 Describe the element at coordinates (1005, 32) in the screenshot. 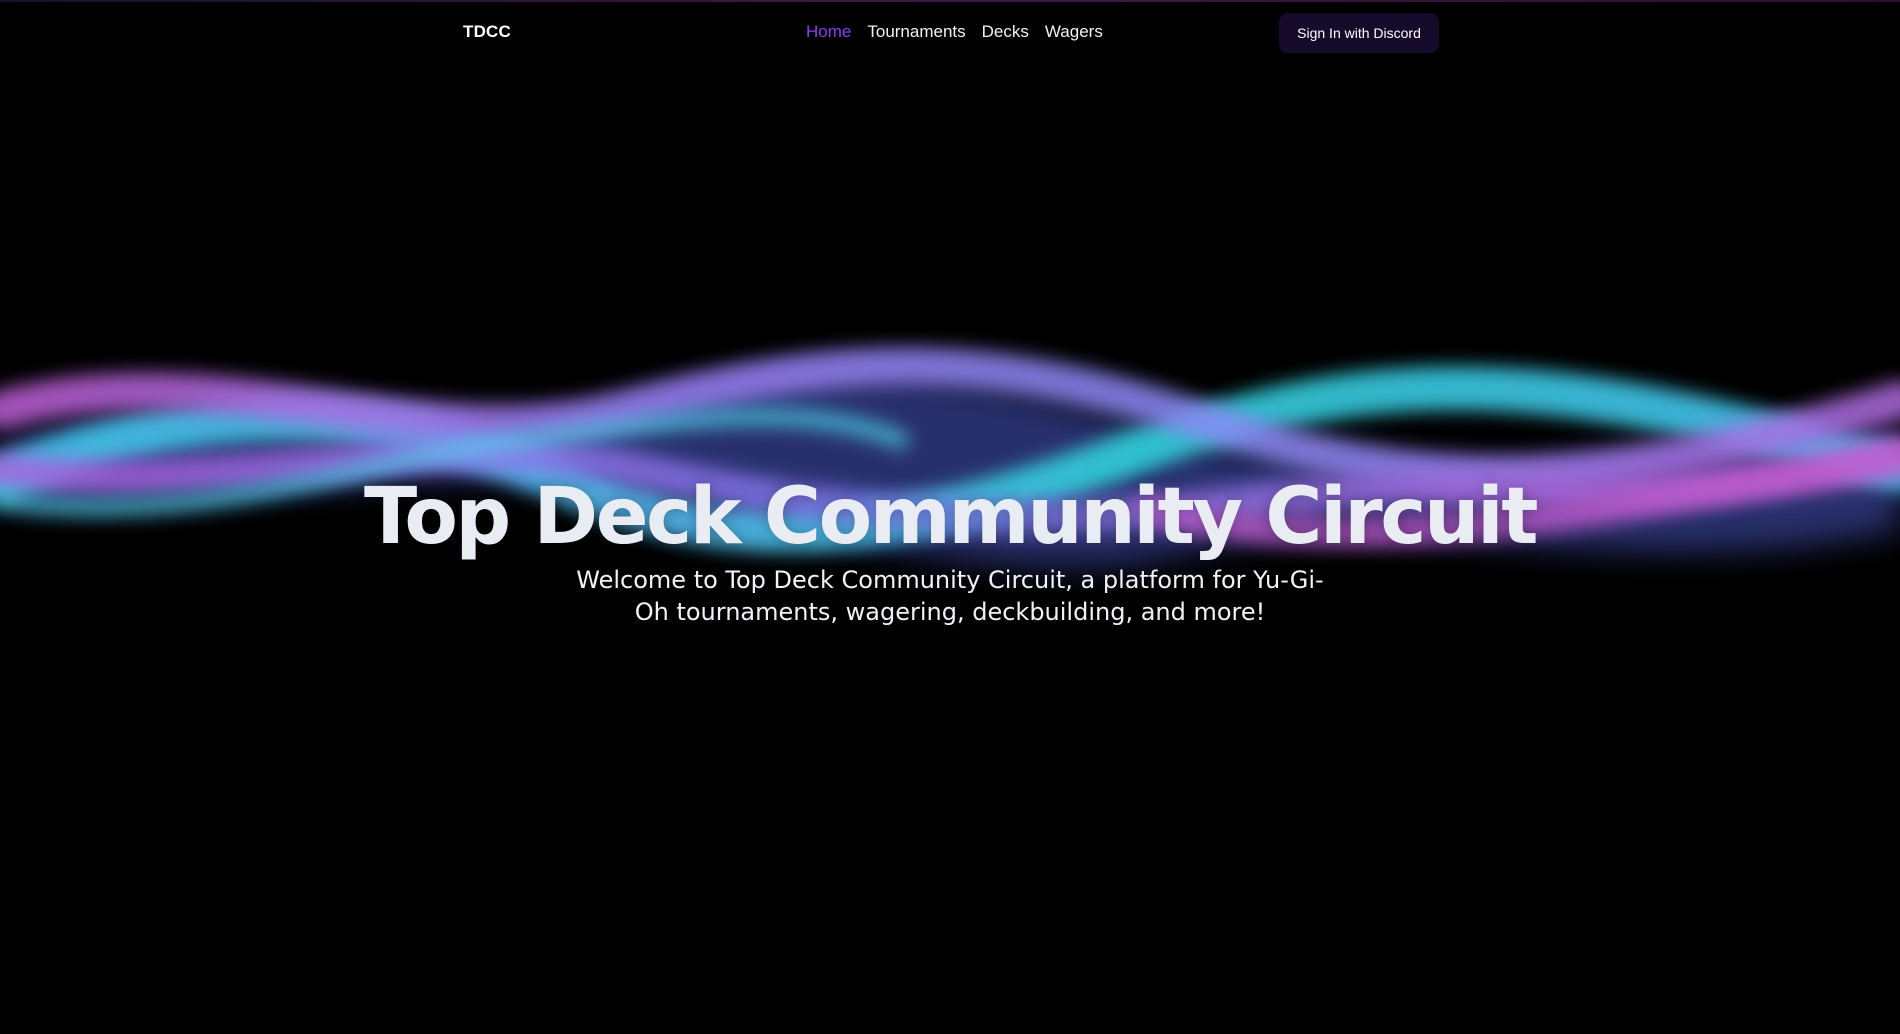

I see `nav-link-decks: Decks` at that location.